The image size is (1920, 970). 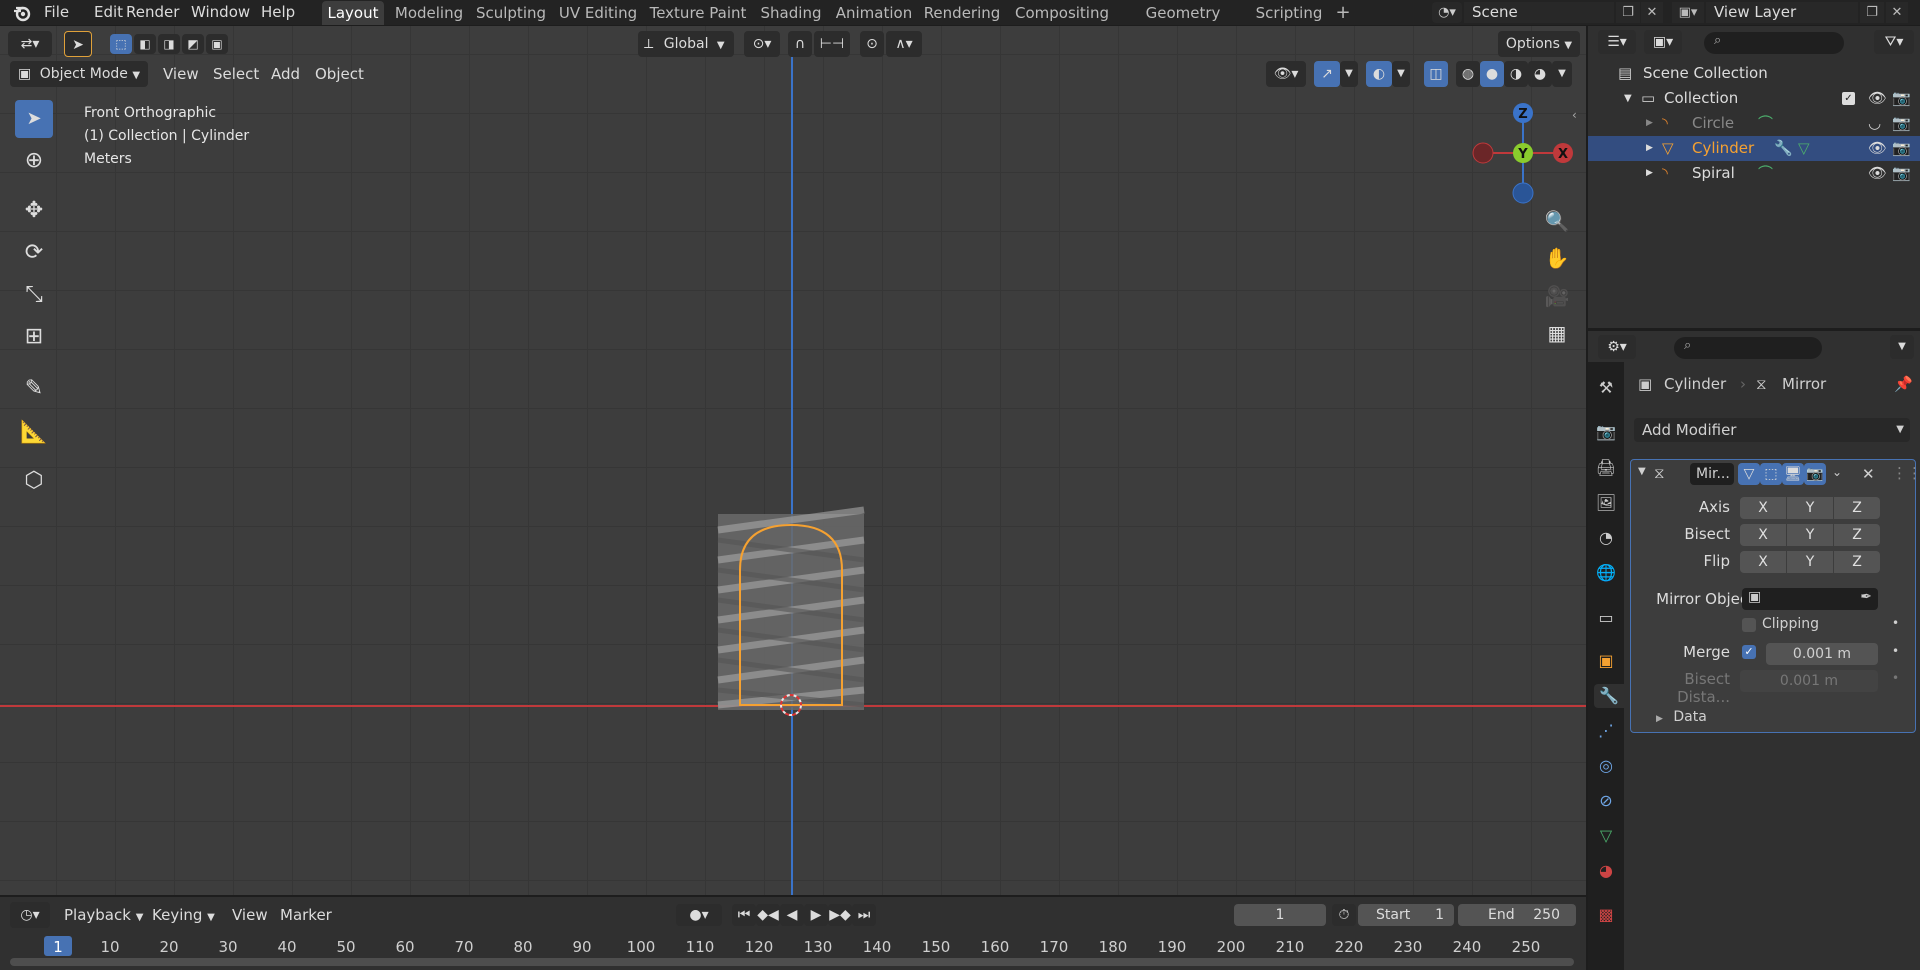 I want to click on viewport-menu-select: Select, so click(x=236, y=74).